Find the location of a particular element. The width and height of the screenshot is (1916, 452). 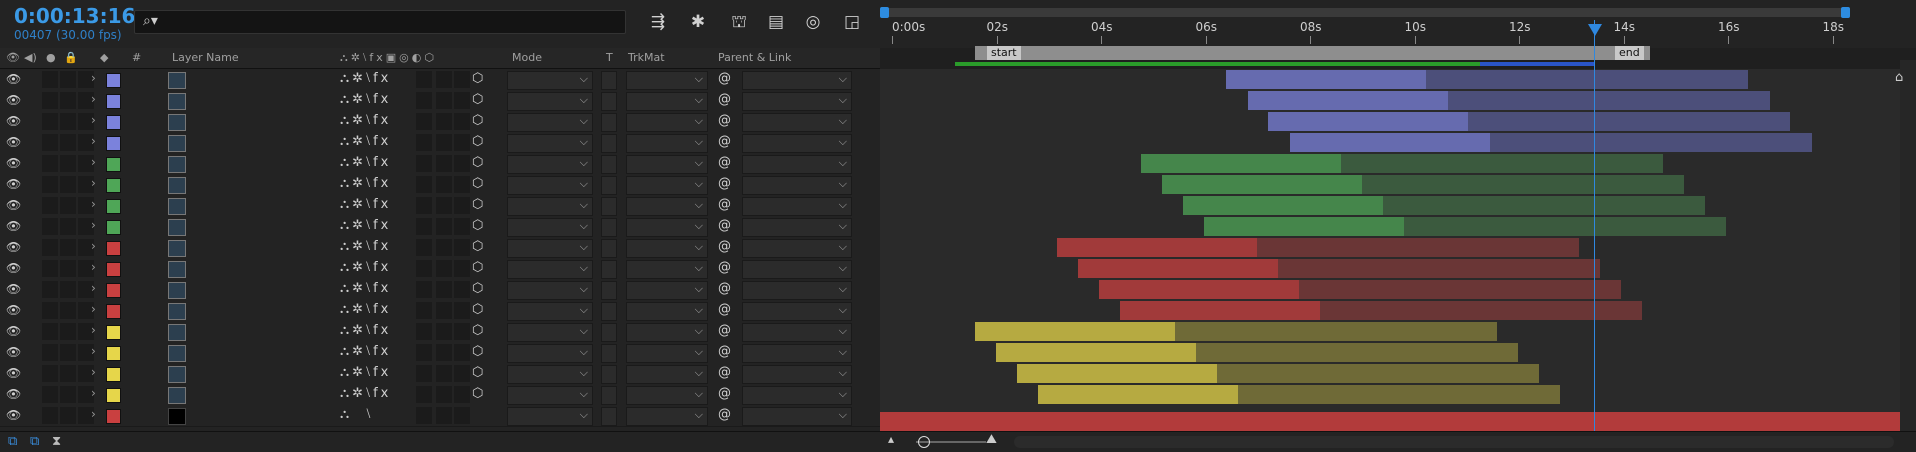

lock-icon: 🔒 is located at coordinates (71, 57).